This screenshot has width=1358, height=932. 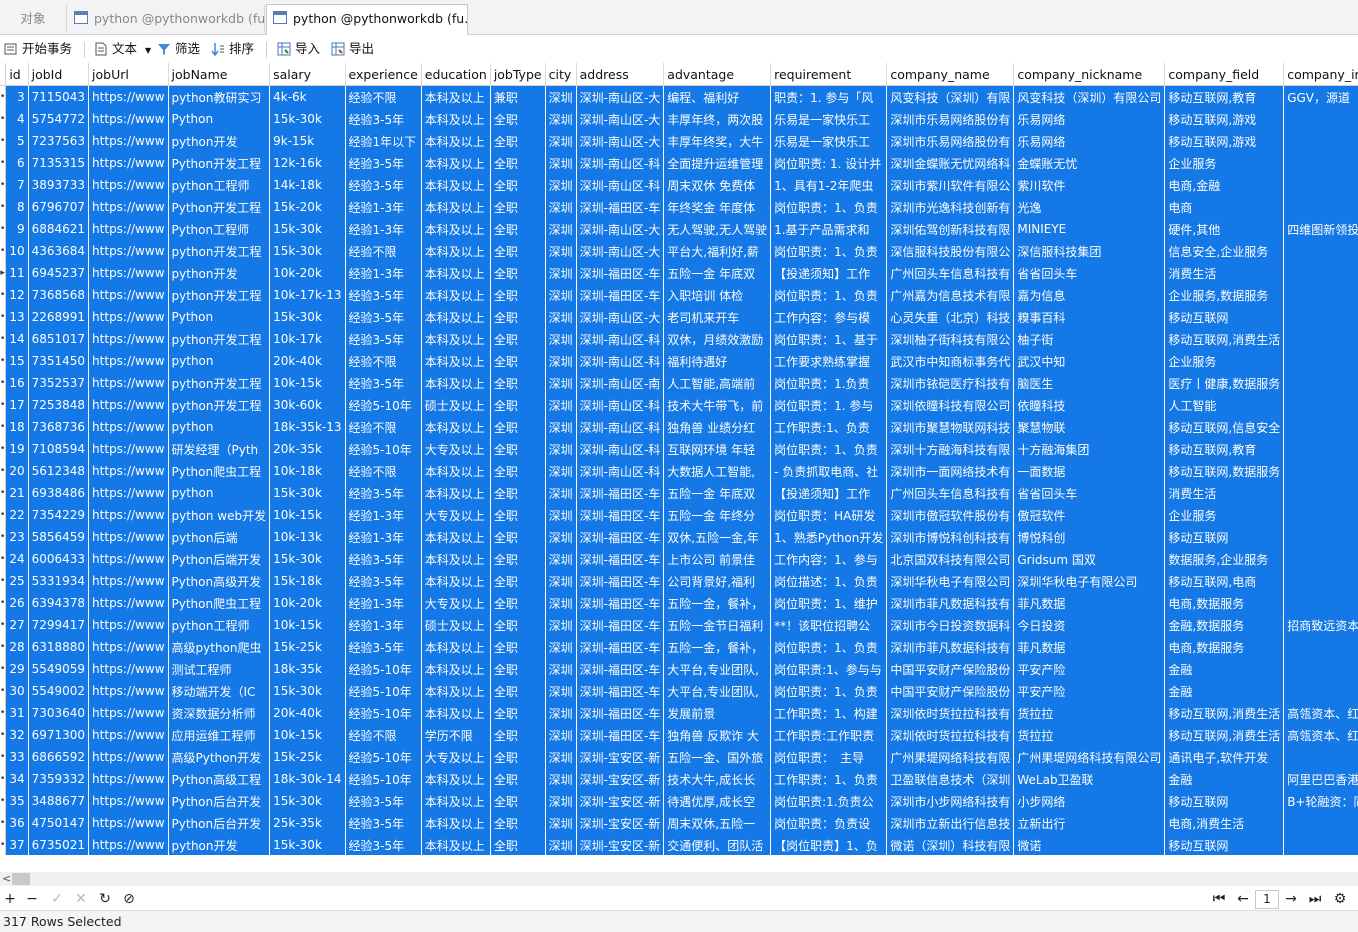 I want to click on table-cell: 4k-6k, so click(x=307, y=96).